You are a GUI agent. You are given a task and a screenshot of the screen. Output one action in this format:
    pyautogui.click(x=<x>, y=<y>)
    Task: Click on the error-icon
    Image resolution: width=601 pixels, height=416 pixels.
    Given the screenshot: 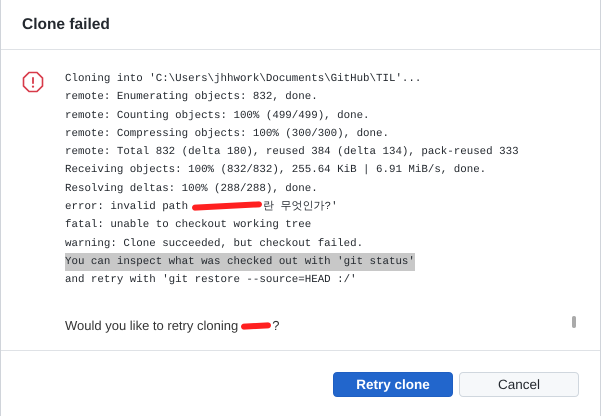 What is the action you would take?
    pyautogui.click(x=33, y=82)
    